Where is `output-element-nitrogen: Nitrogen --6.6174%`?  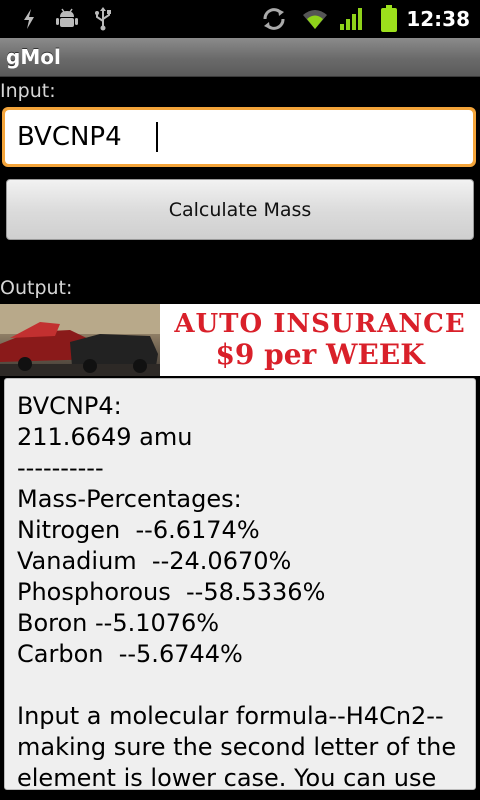
output-element-nitrogen: Nitrogen --6.6174% is located at coordinates (138, 530).